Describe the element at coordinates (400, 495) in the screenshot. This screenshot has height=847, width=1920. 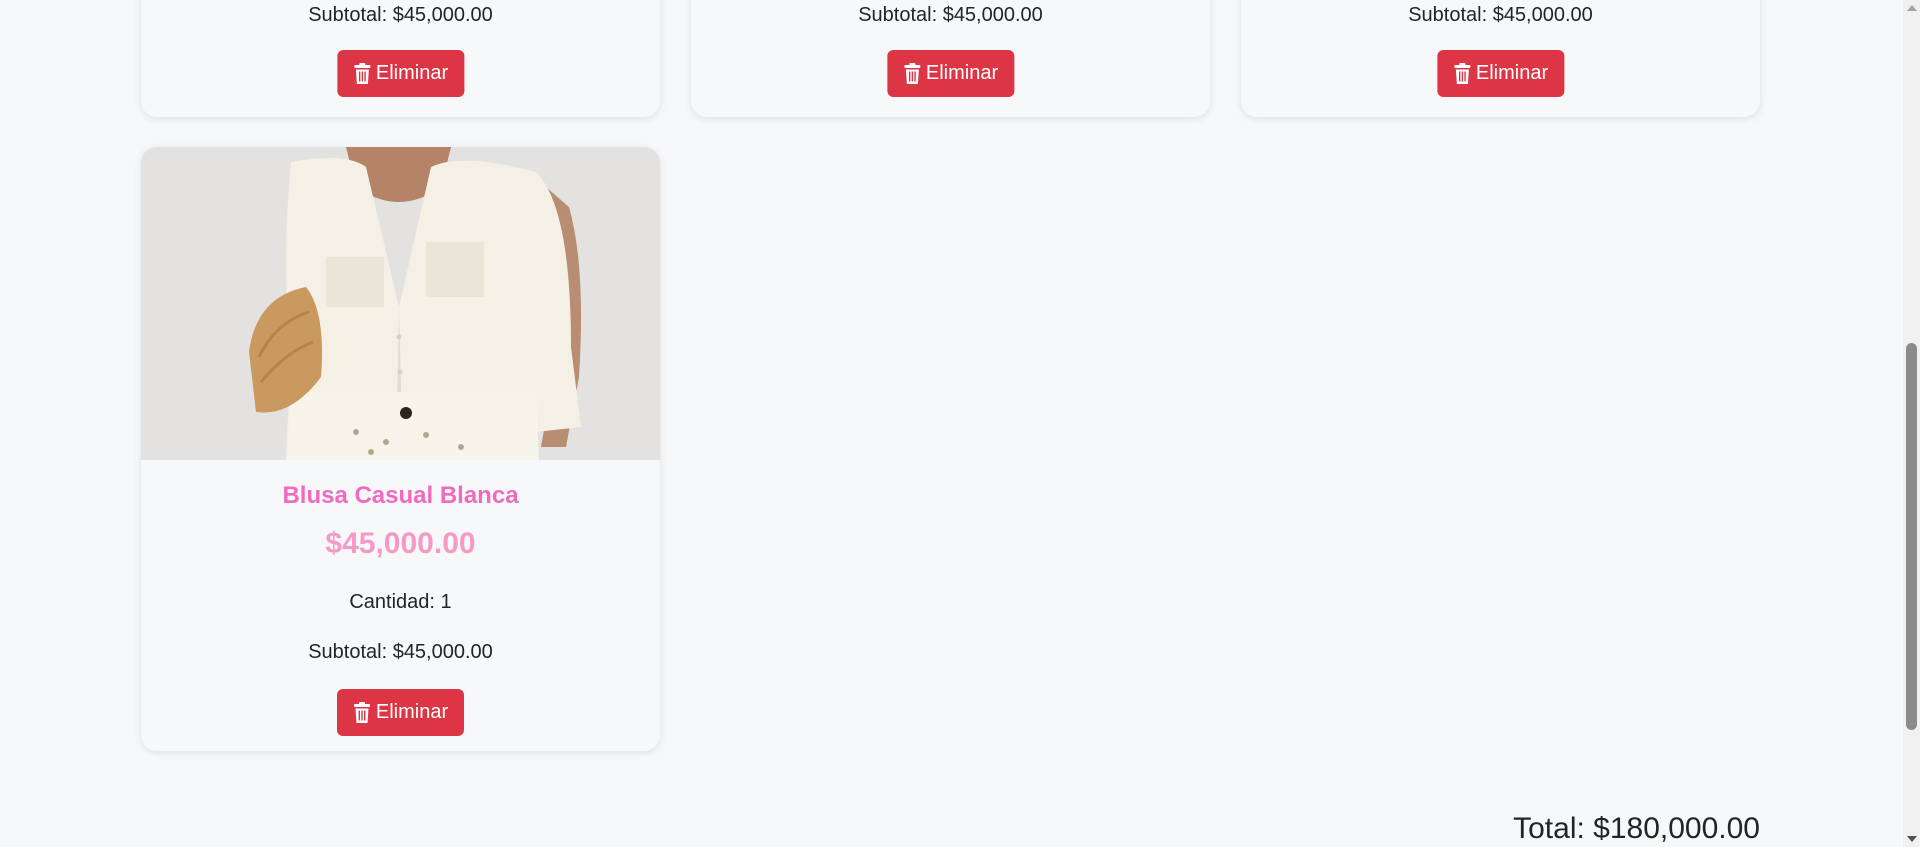
I see `product-name: Blusa Casual Blanca` at that location.